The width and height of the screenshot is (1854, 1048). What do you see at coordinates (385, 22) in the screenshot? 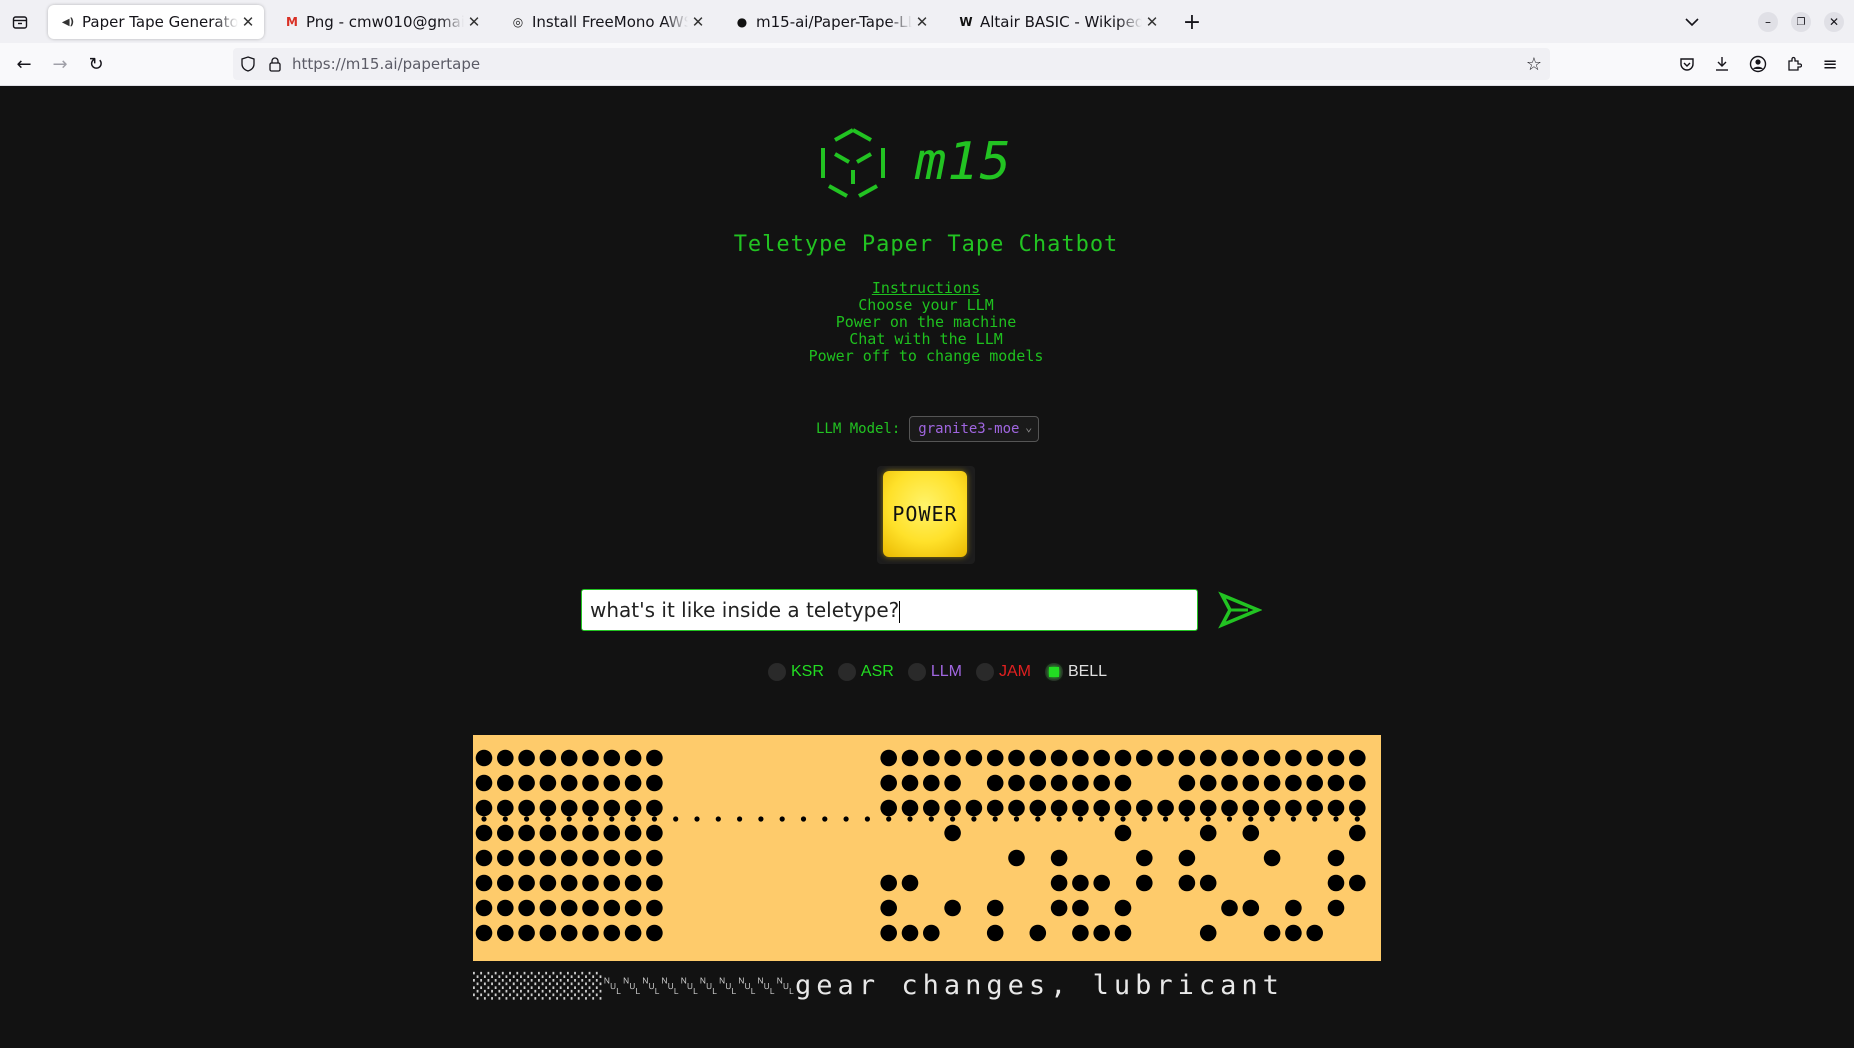
I see `tab-title: Png - cmw010@gmail.com` at bounding box center [385, 22].